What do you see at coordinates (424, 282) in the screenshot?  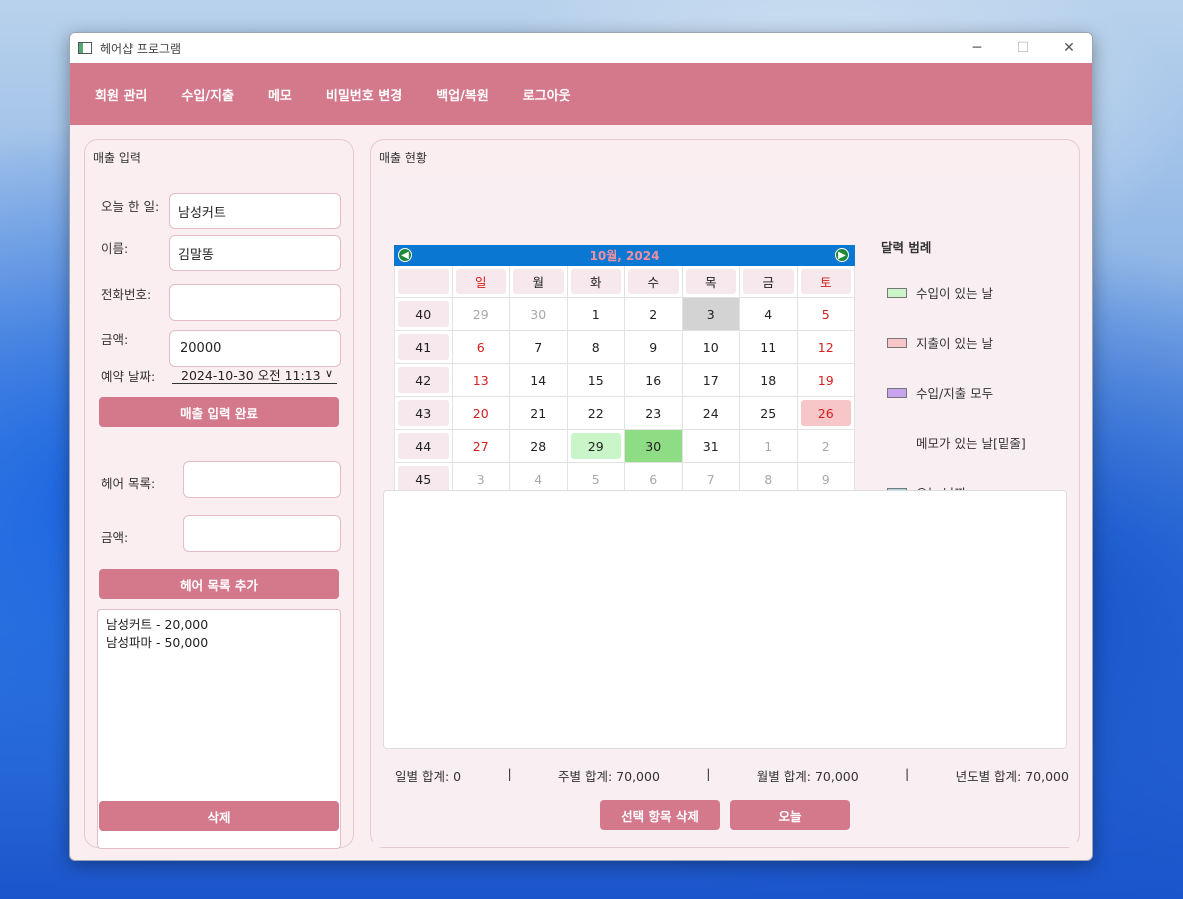 I see `week-number-header` at bounding box center [424, 282].